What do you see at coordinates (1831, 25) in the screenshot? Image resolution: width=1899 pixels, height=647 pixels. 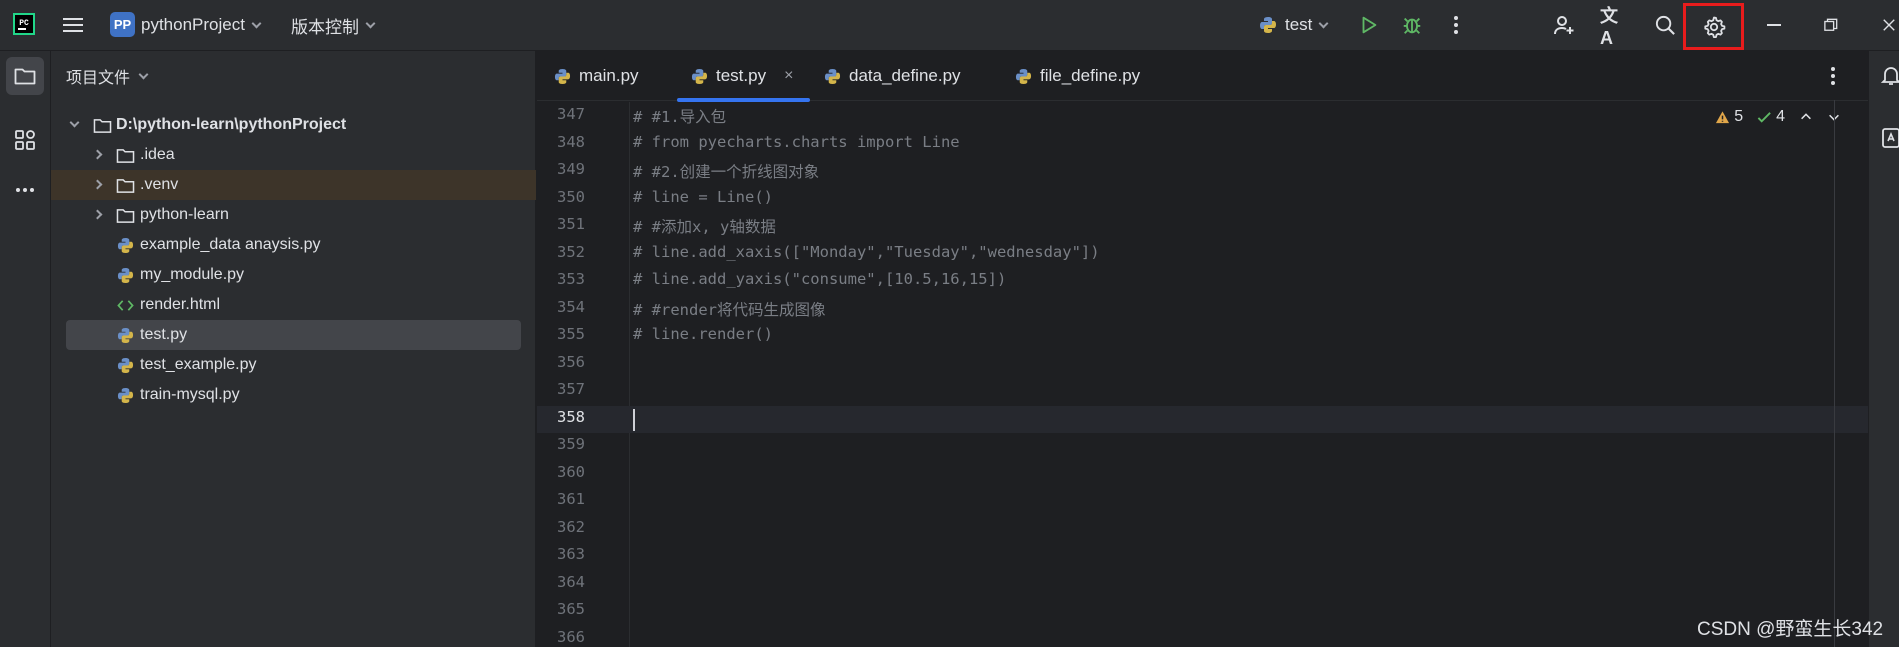 I see `restore-icon` at bounding box center [1831, 25].